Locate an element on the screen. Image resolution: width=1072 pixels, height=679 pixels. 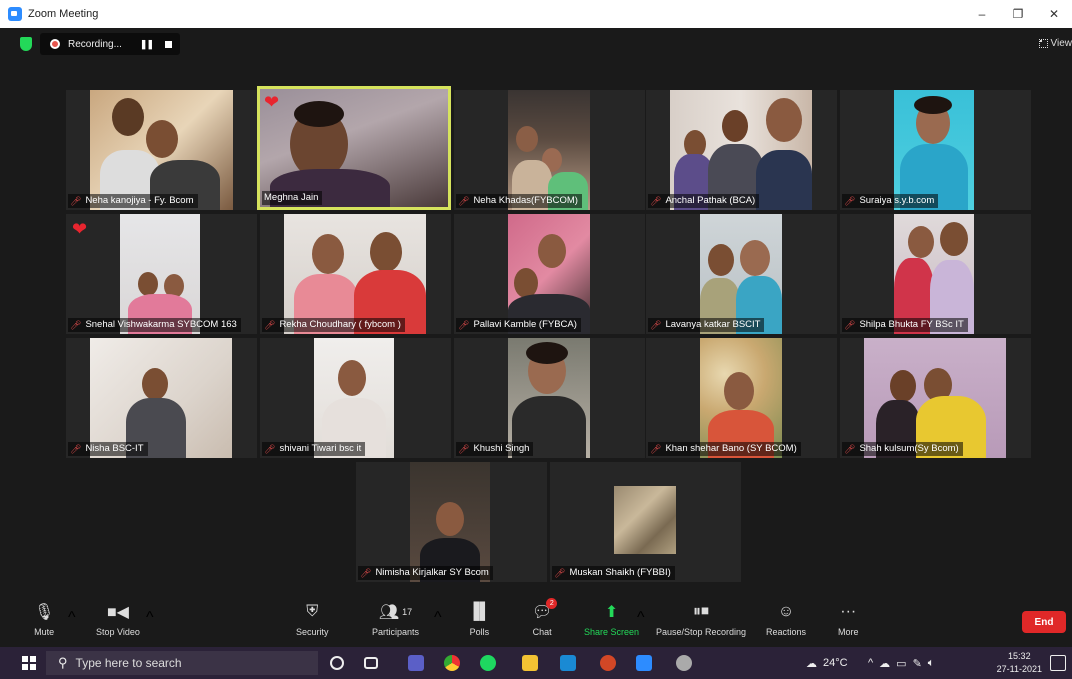
reactions-button: ☺ Reactions is located at coordinates (786, 619).